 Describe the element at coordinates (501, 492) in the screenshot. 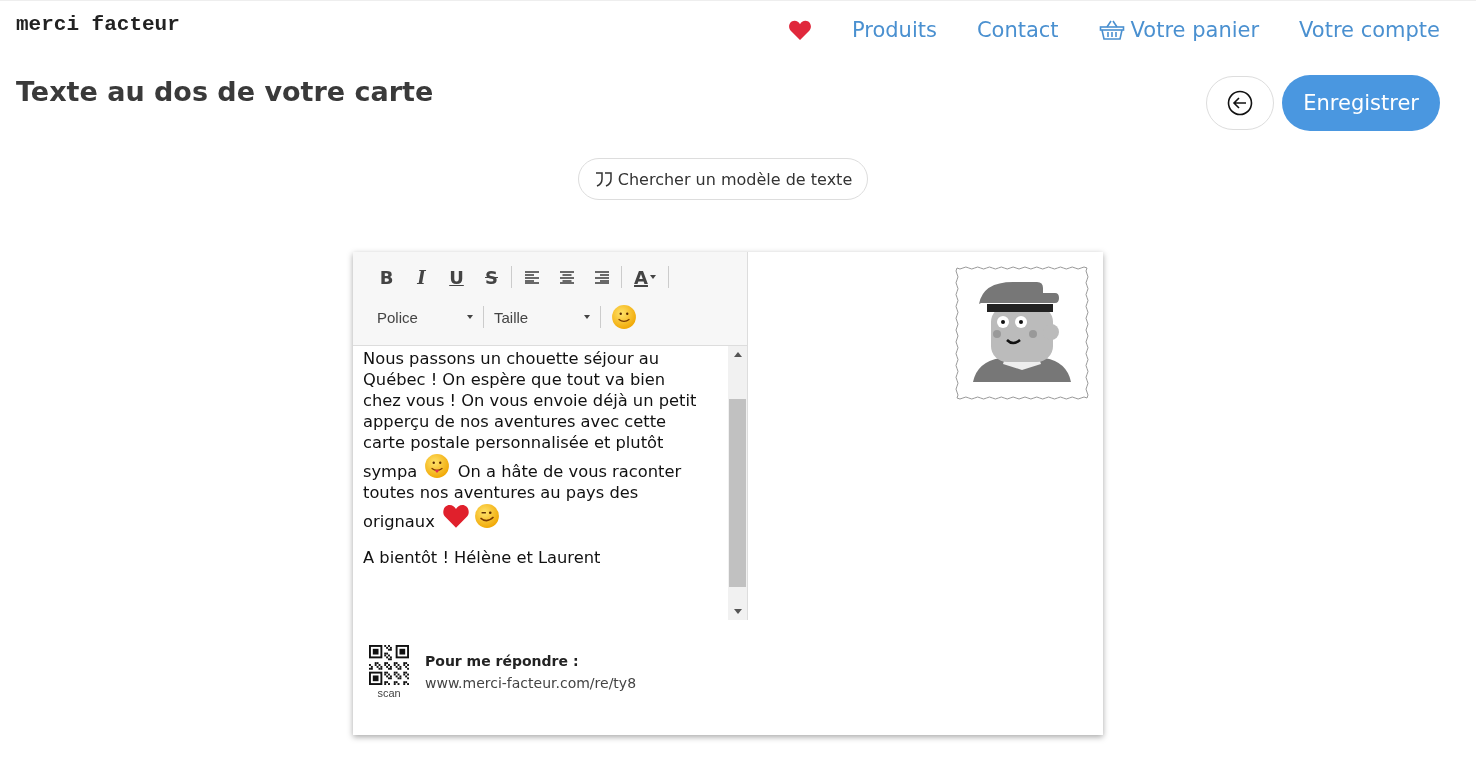

I see `message-text: toutes nos aventures au pays des` at that location.